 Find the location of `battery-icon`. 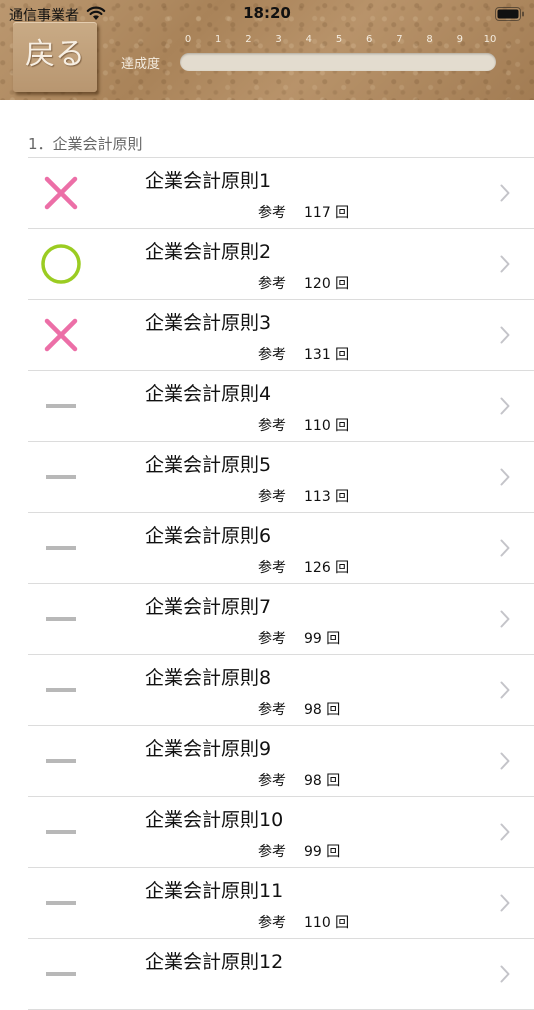

battery-icon is located at coordinates (509, 14).